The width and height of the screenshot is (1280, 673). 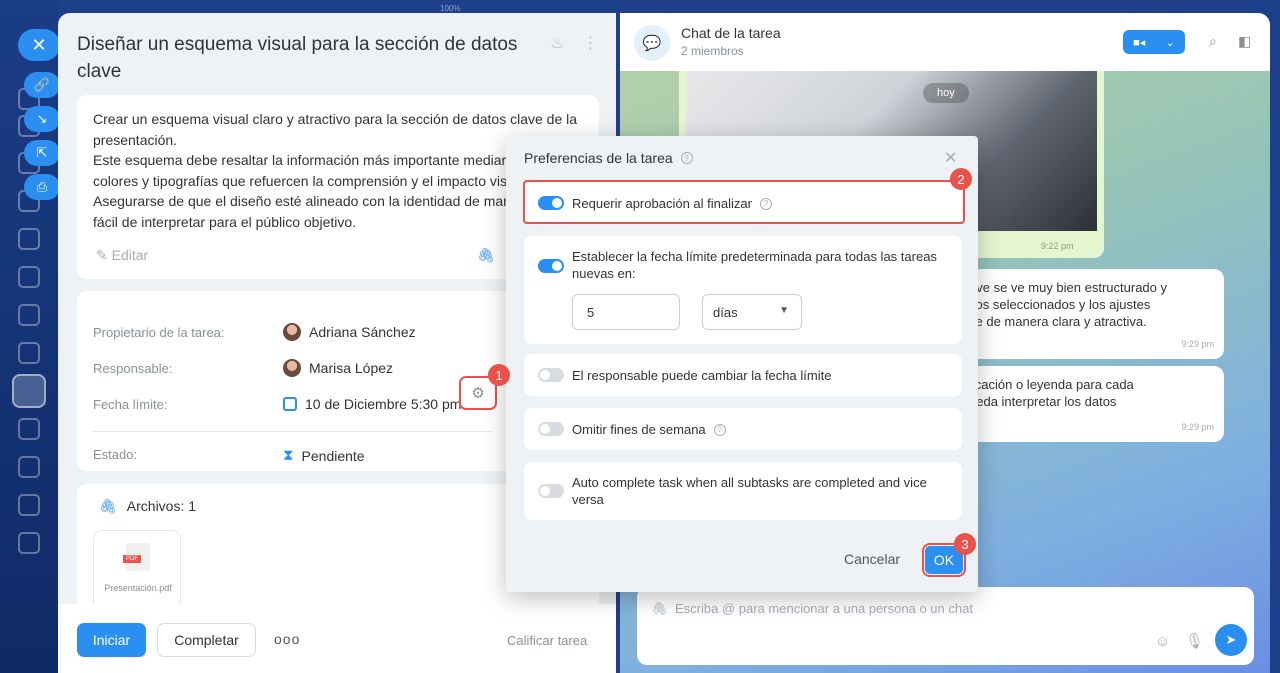 What do you see at coordinates (961, 179) in the screenshot?
I see `step-badge: 2` at bounding box center [961, 179].